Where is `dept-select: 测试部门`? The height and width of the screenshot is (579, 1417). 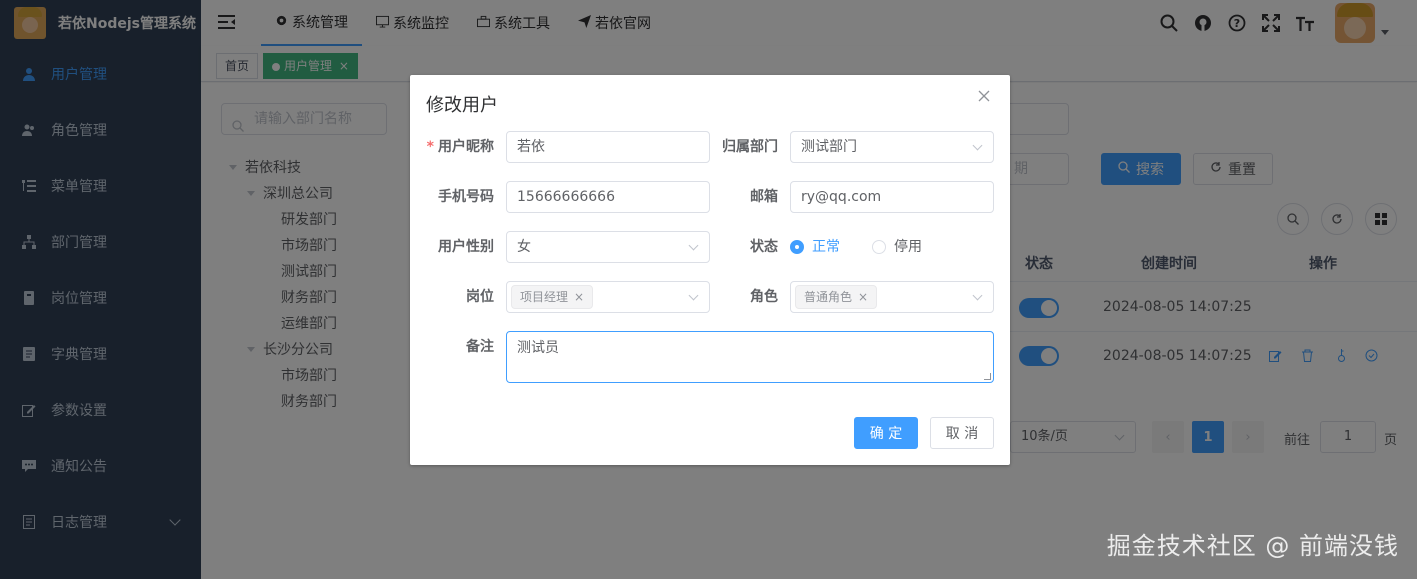 dept-select: 测试部门 is located at coordinates (892, 147).